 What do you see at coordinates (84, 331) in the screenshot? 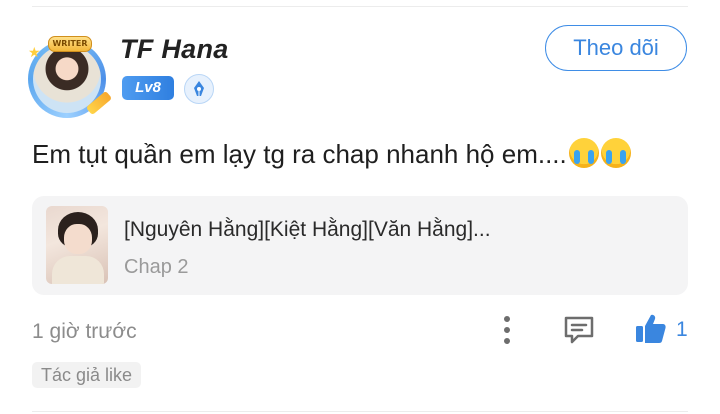
I see `comment-timestamp: 1 giờ trước` at bounding box center [84, 331].